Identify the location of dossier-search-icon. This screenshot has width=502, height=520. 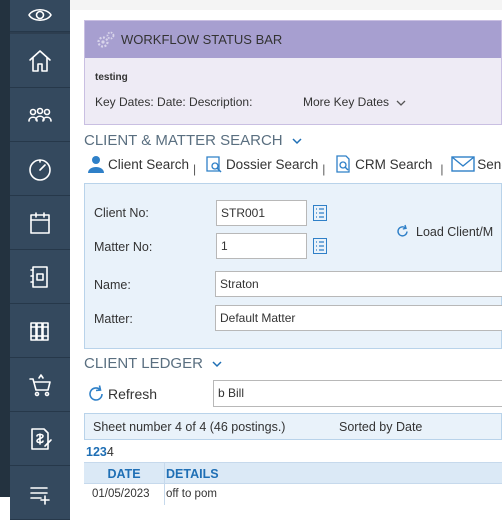
(214, 164).